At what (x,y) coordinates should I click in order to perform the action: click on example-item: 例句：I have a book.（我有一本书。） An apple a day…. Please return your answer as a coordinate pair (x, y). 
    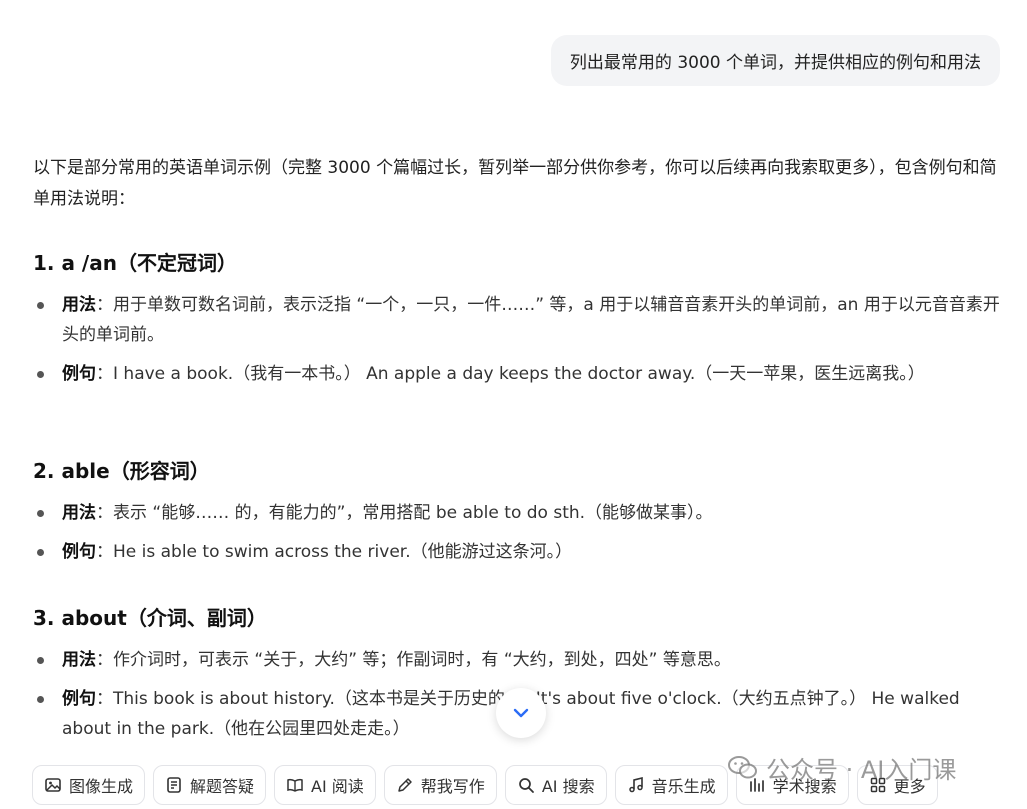
    Looking at the image, I should click on (519, 374).